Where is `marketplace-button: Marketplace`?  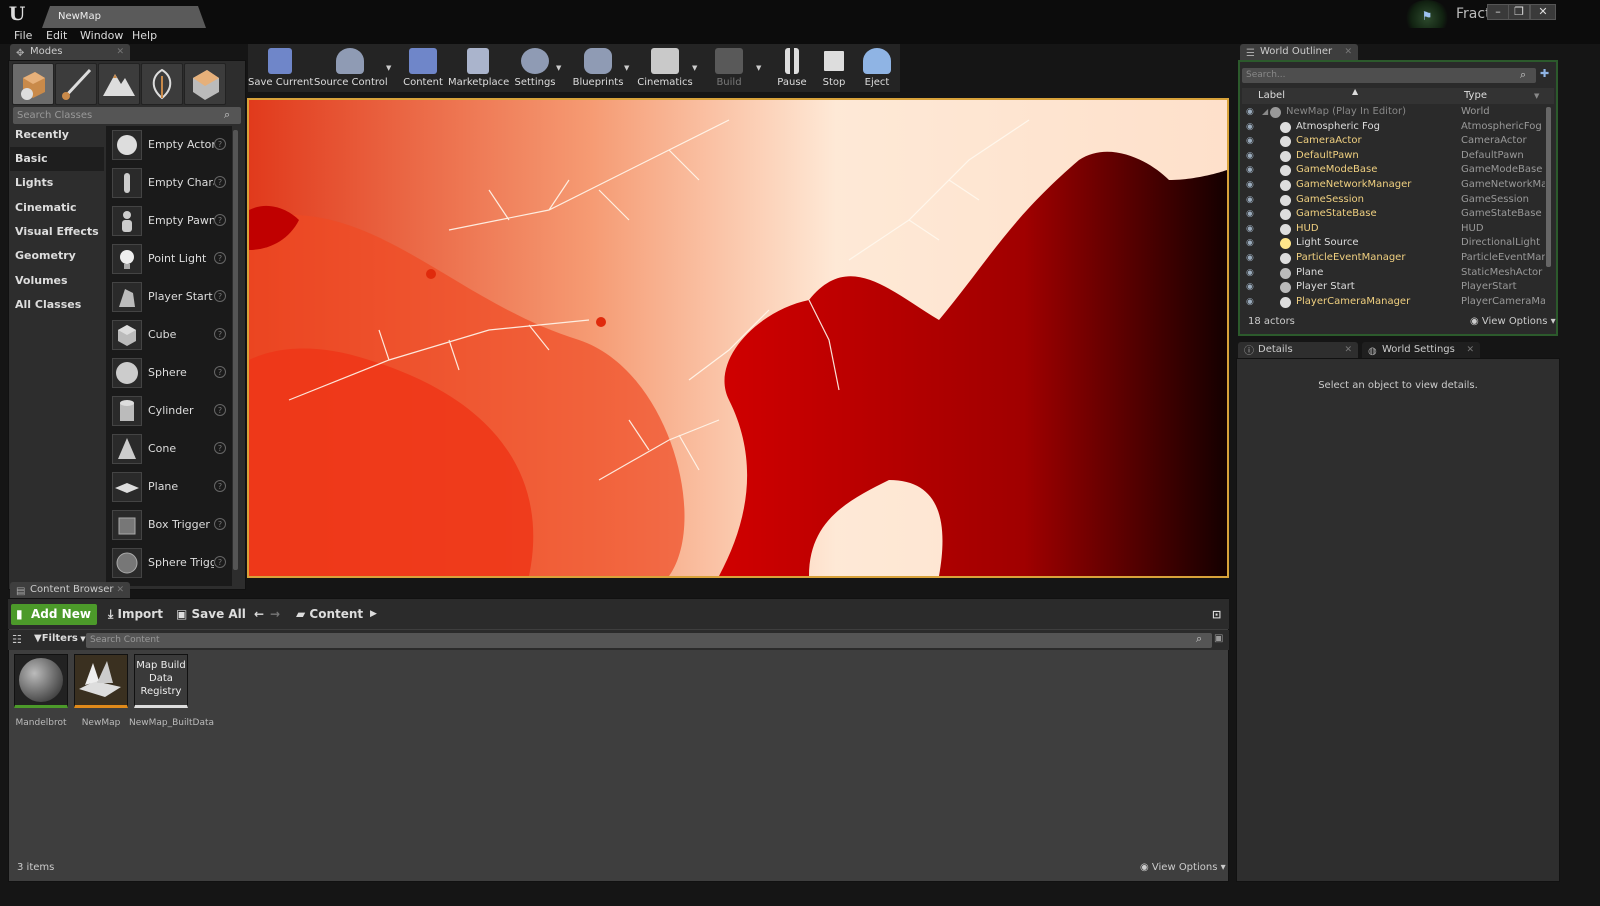
marketplace-button: Marketplace is located at coordinates (478, 68).